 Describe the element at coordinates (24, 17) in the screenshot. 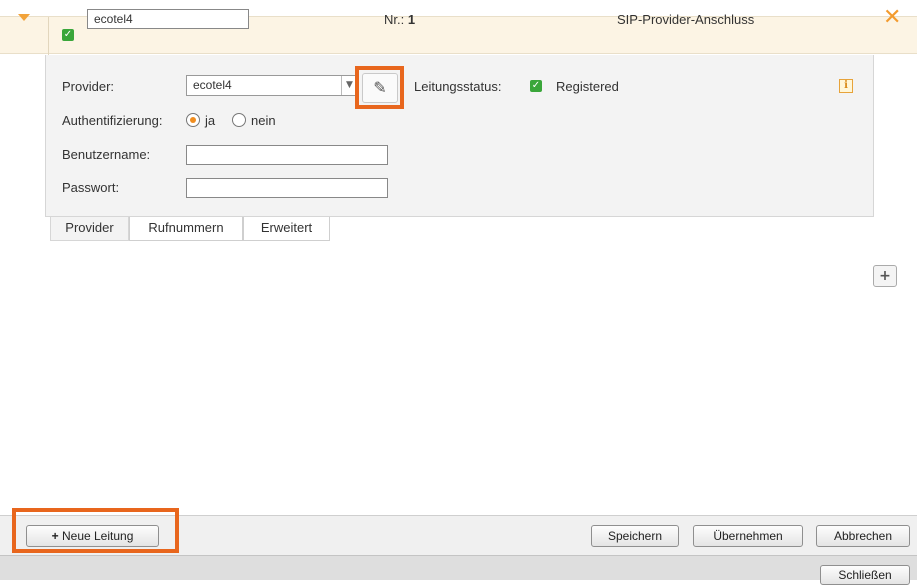

I see `collapse-arrow-icon` at that location.